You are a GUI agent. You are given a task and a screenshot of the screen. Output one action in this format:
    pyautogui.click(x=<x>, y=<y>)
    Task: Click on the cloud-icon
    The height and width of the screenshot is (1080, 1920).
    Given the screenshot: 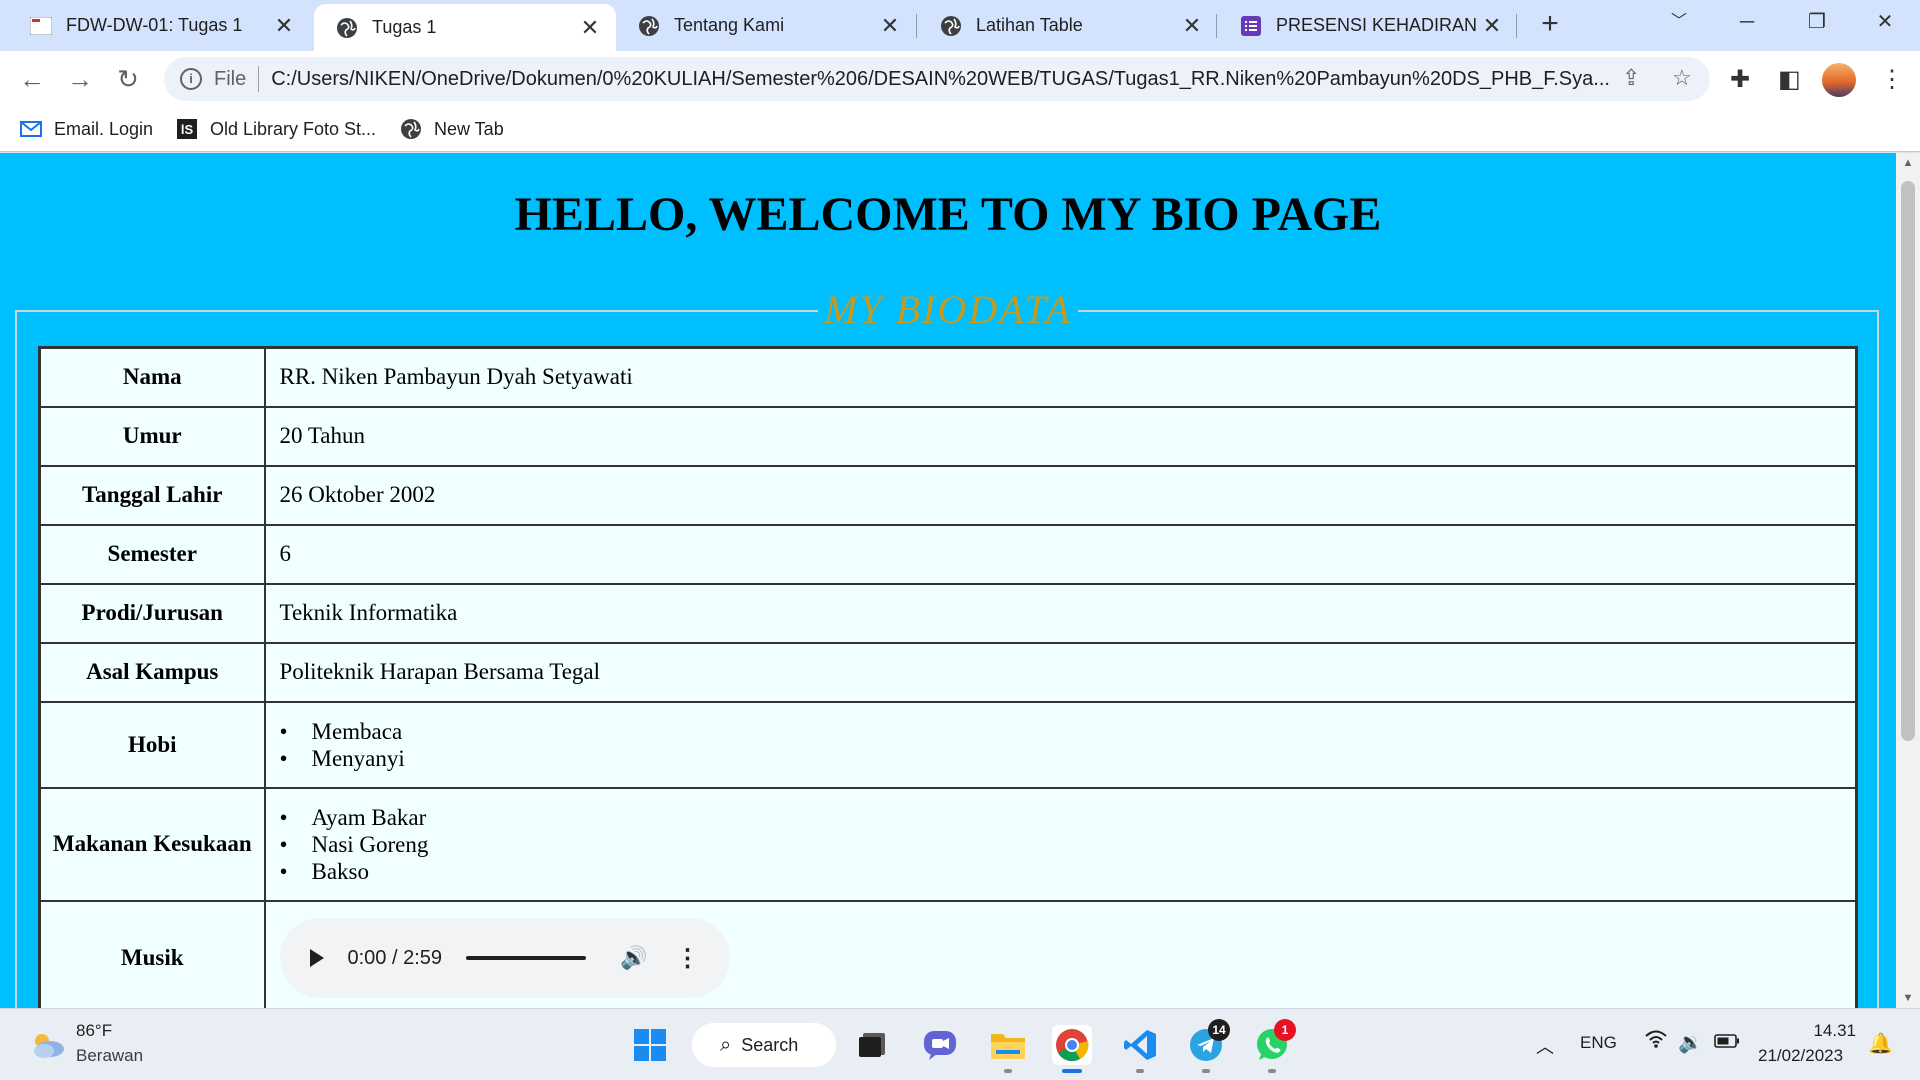 What is the action you would take?
    pyautogui.click(x=47, y=1045)
    